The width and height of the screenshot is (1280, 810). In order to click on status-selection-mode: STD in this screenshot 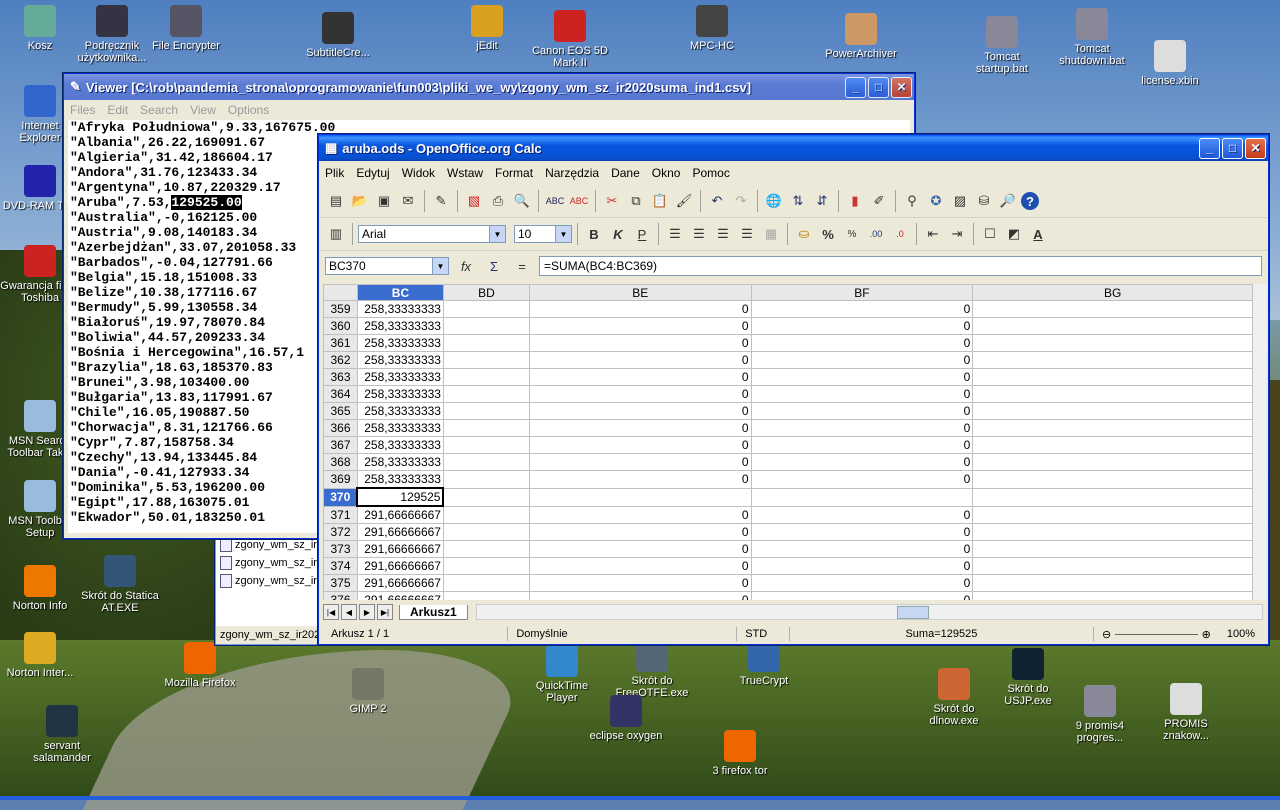, I will do `click(763, 634)`.